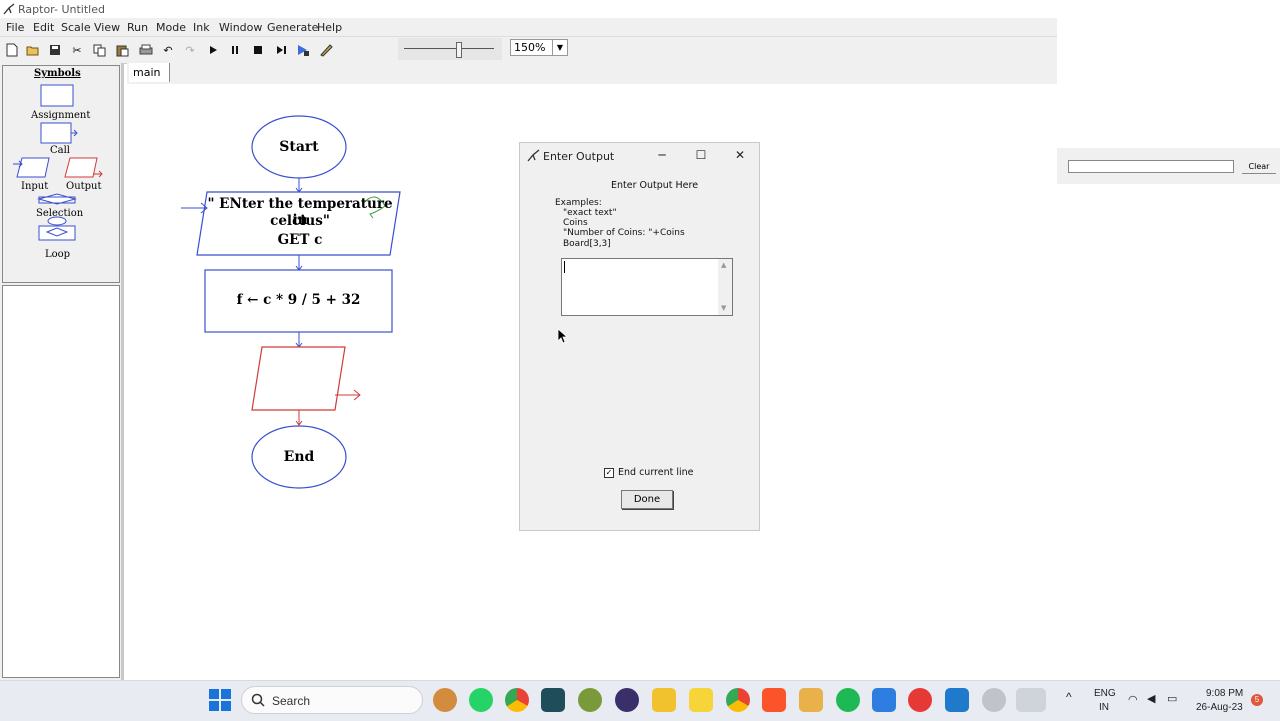  What do you see at coordinates (43, 27) in the screenshot?
I see `menu-edit: Edit` at bounding box center [43, 27].